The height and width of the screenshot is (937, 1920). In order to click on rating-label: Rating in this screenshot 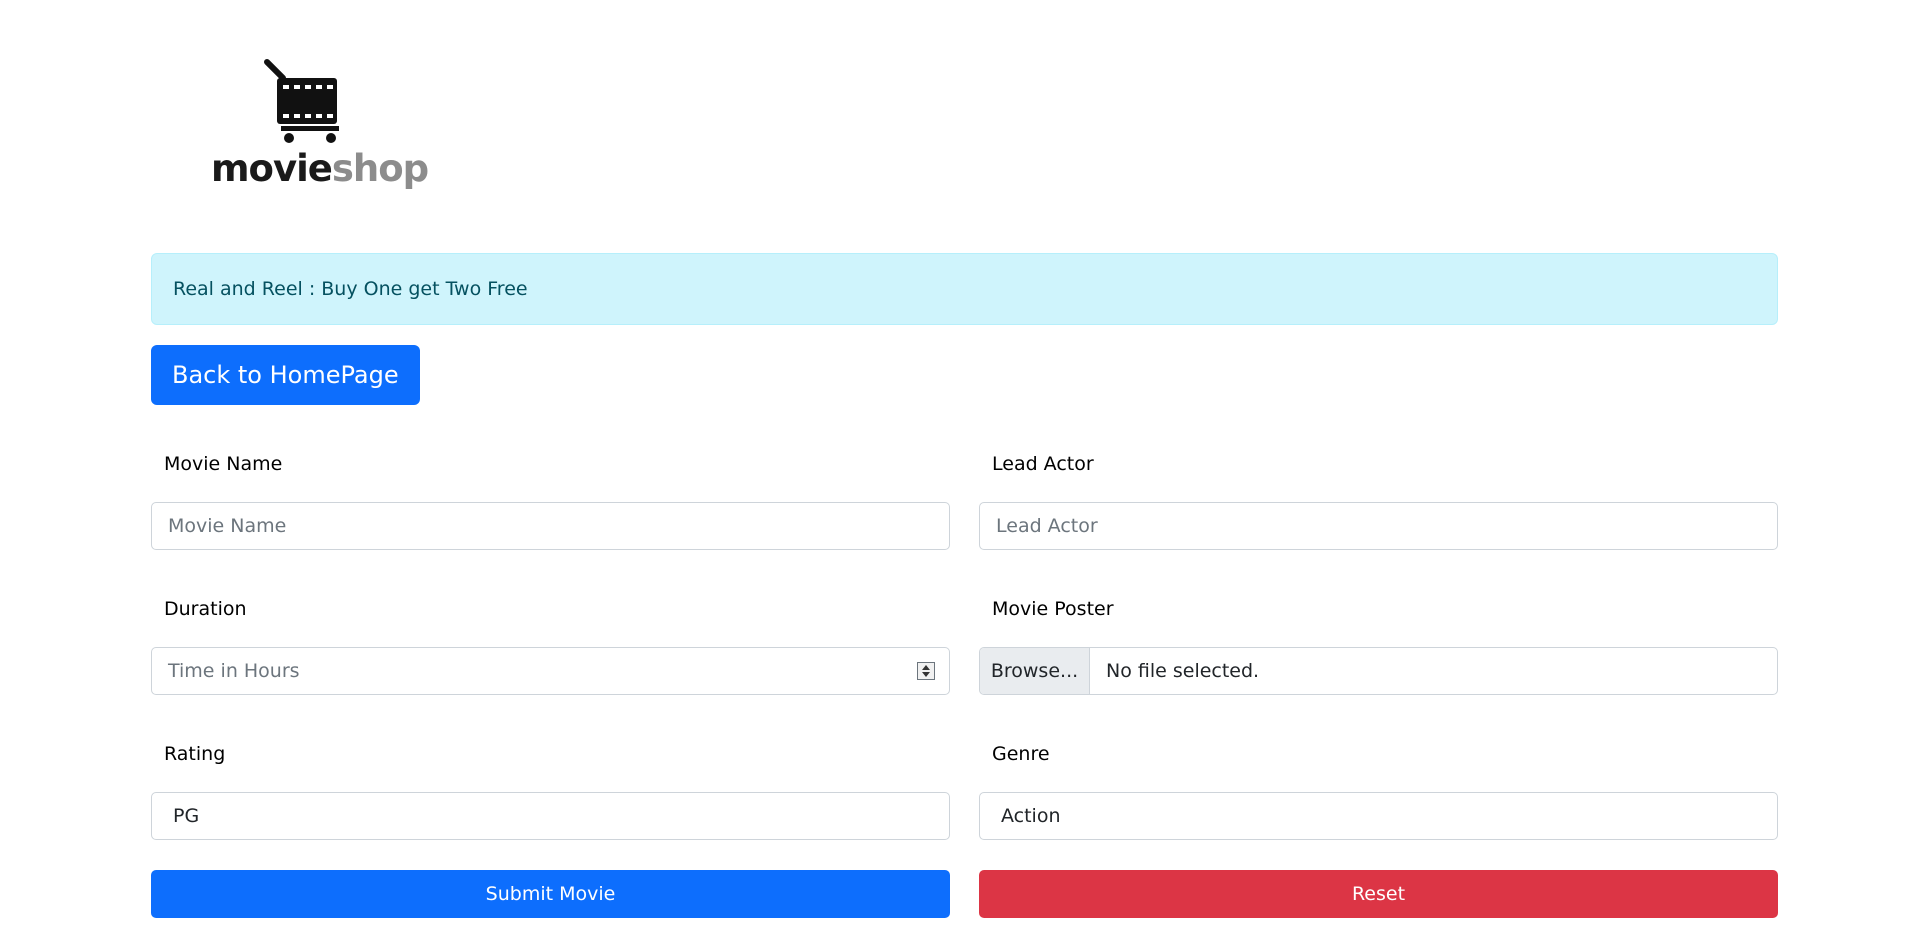, I will do `click(195, 754)`.